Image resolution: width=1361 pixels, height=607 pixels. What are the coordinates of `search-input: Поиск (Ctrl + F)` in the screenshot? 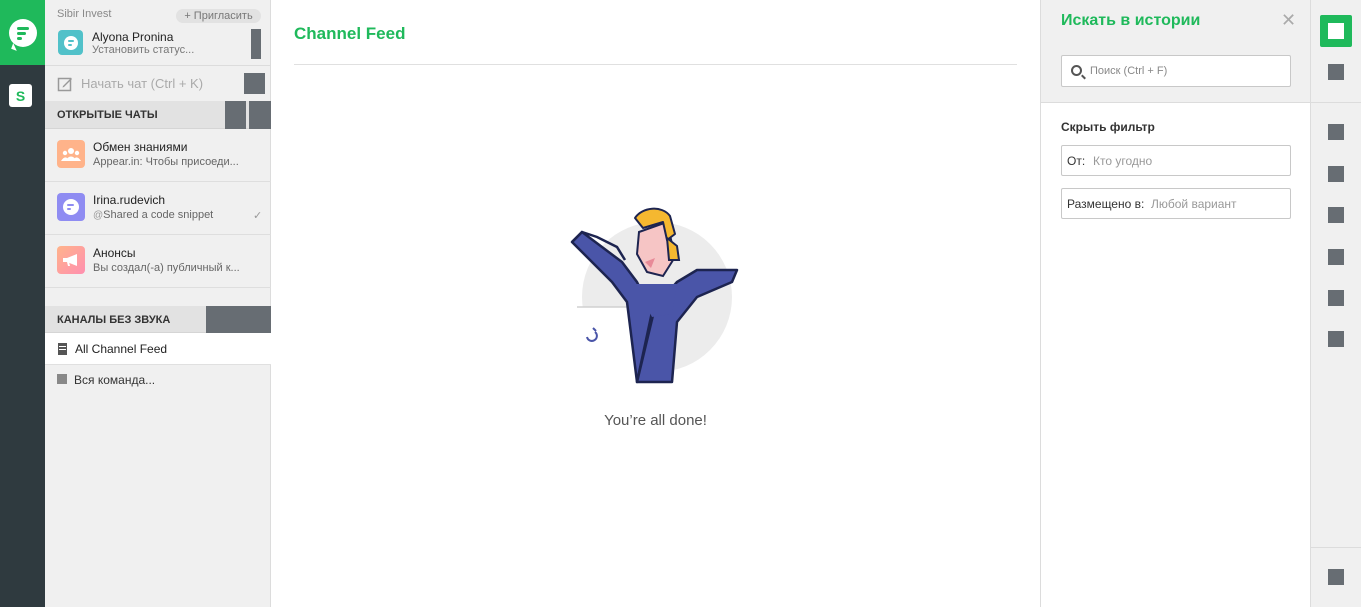 It's located at (1176, 71).